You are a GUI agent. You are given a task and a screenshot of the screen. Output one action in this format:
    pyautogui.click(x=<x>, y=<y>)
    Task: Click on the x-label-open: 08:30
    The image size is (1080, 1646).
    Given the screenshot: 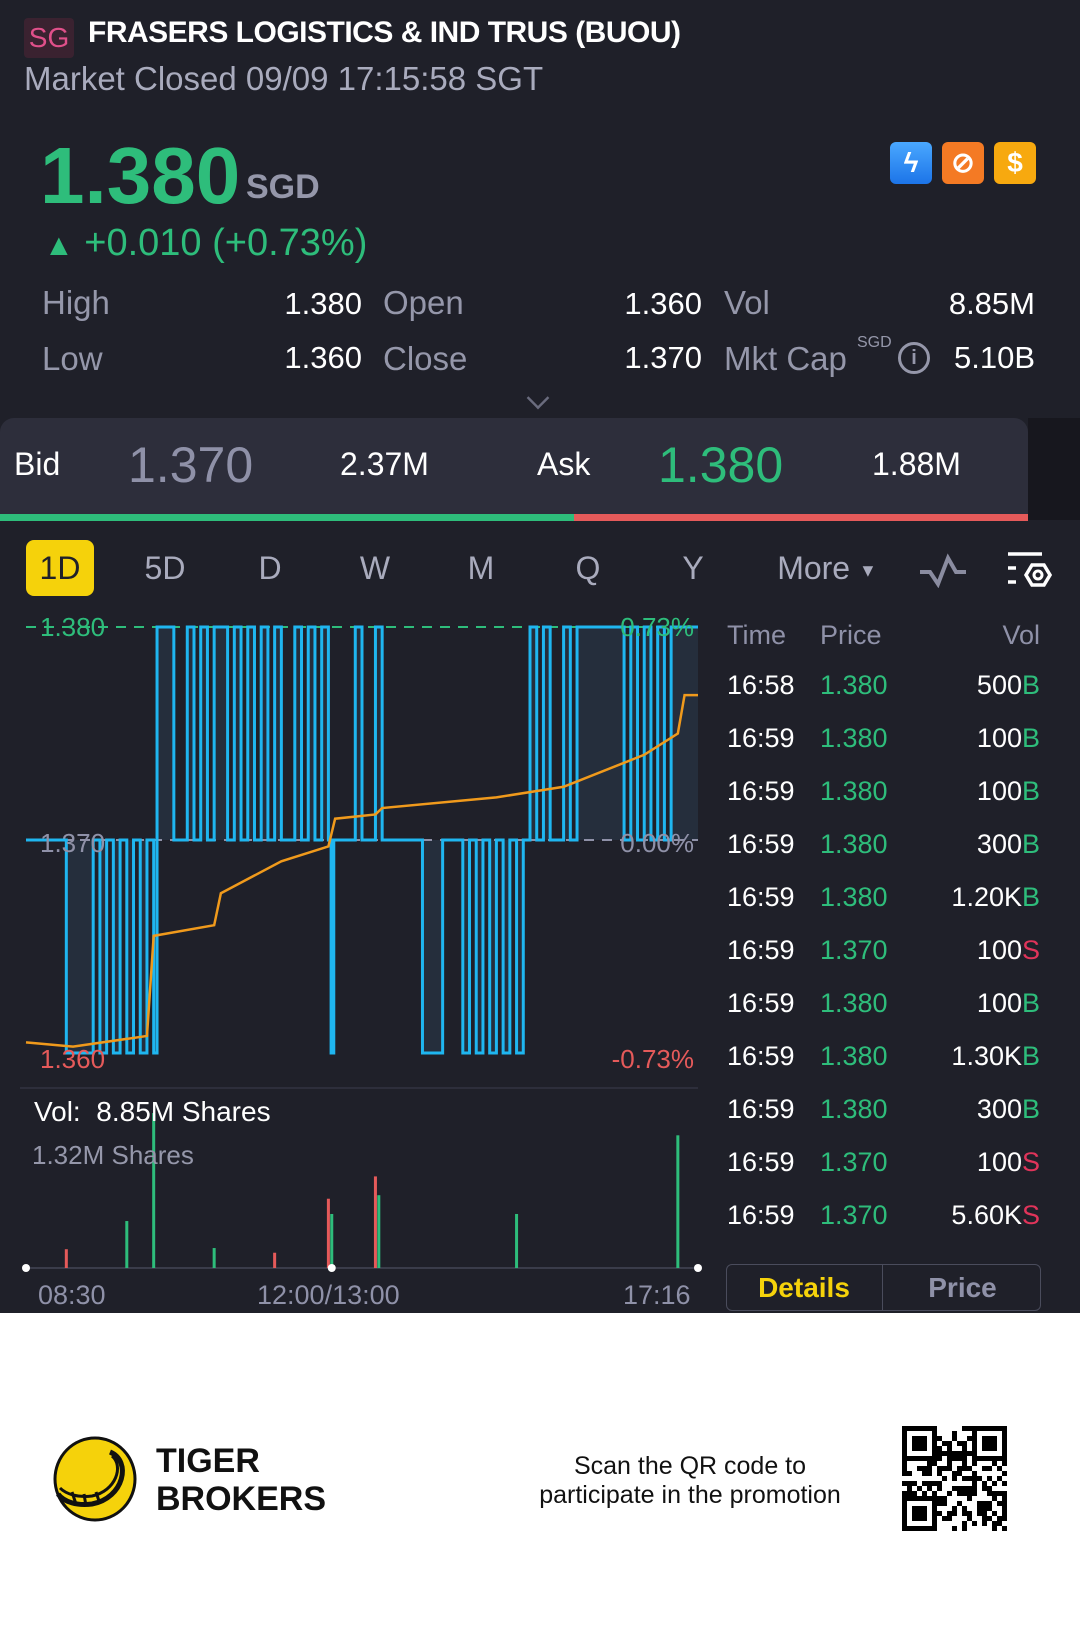 What is the action you would take?
    pyautogui.click(x=72, y=1295)
    